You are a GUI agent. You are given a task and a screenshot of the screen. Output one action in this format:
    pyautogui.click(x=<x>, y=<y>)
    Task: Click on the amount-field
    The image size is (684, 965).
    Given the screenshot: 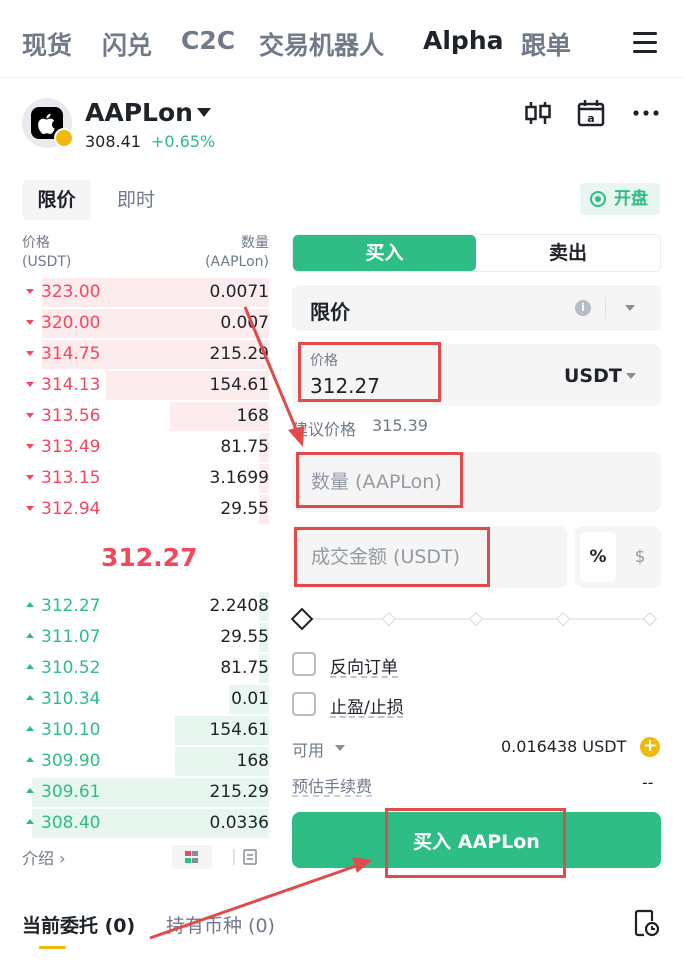 What is the action you would take?
    pyautogui.click(x=429, y=557)
    